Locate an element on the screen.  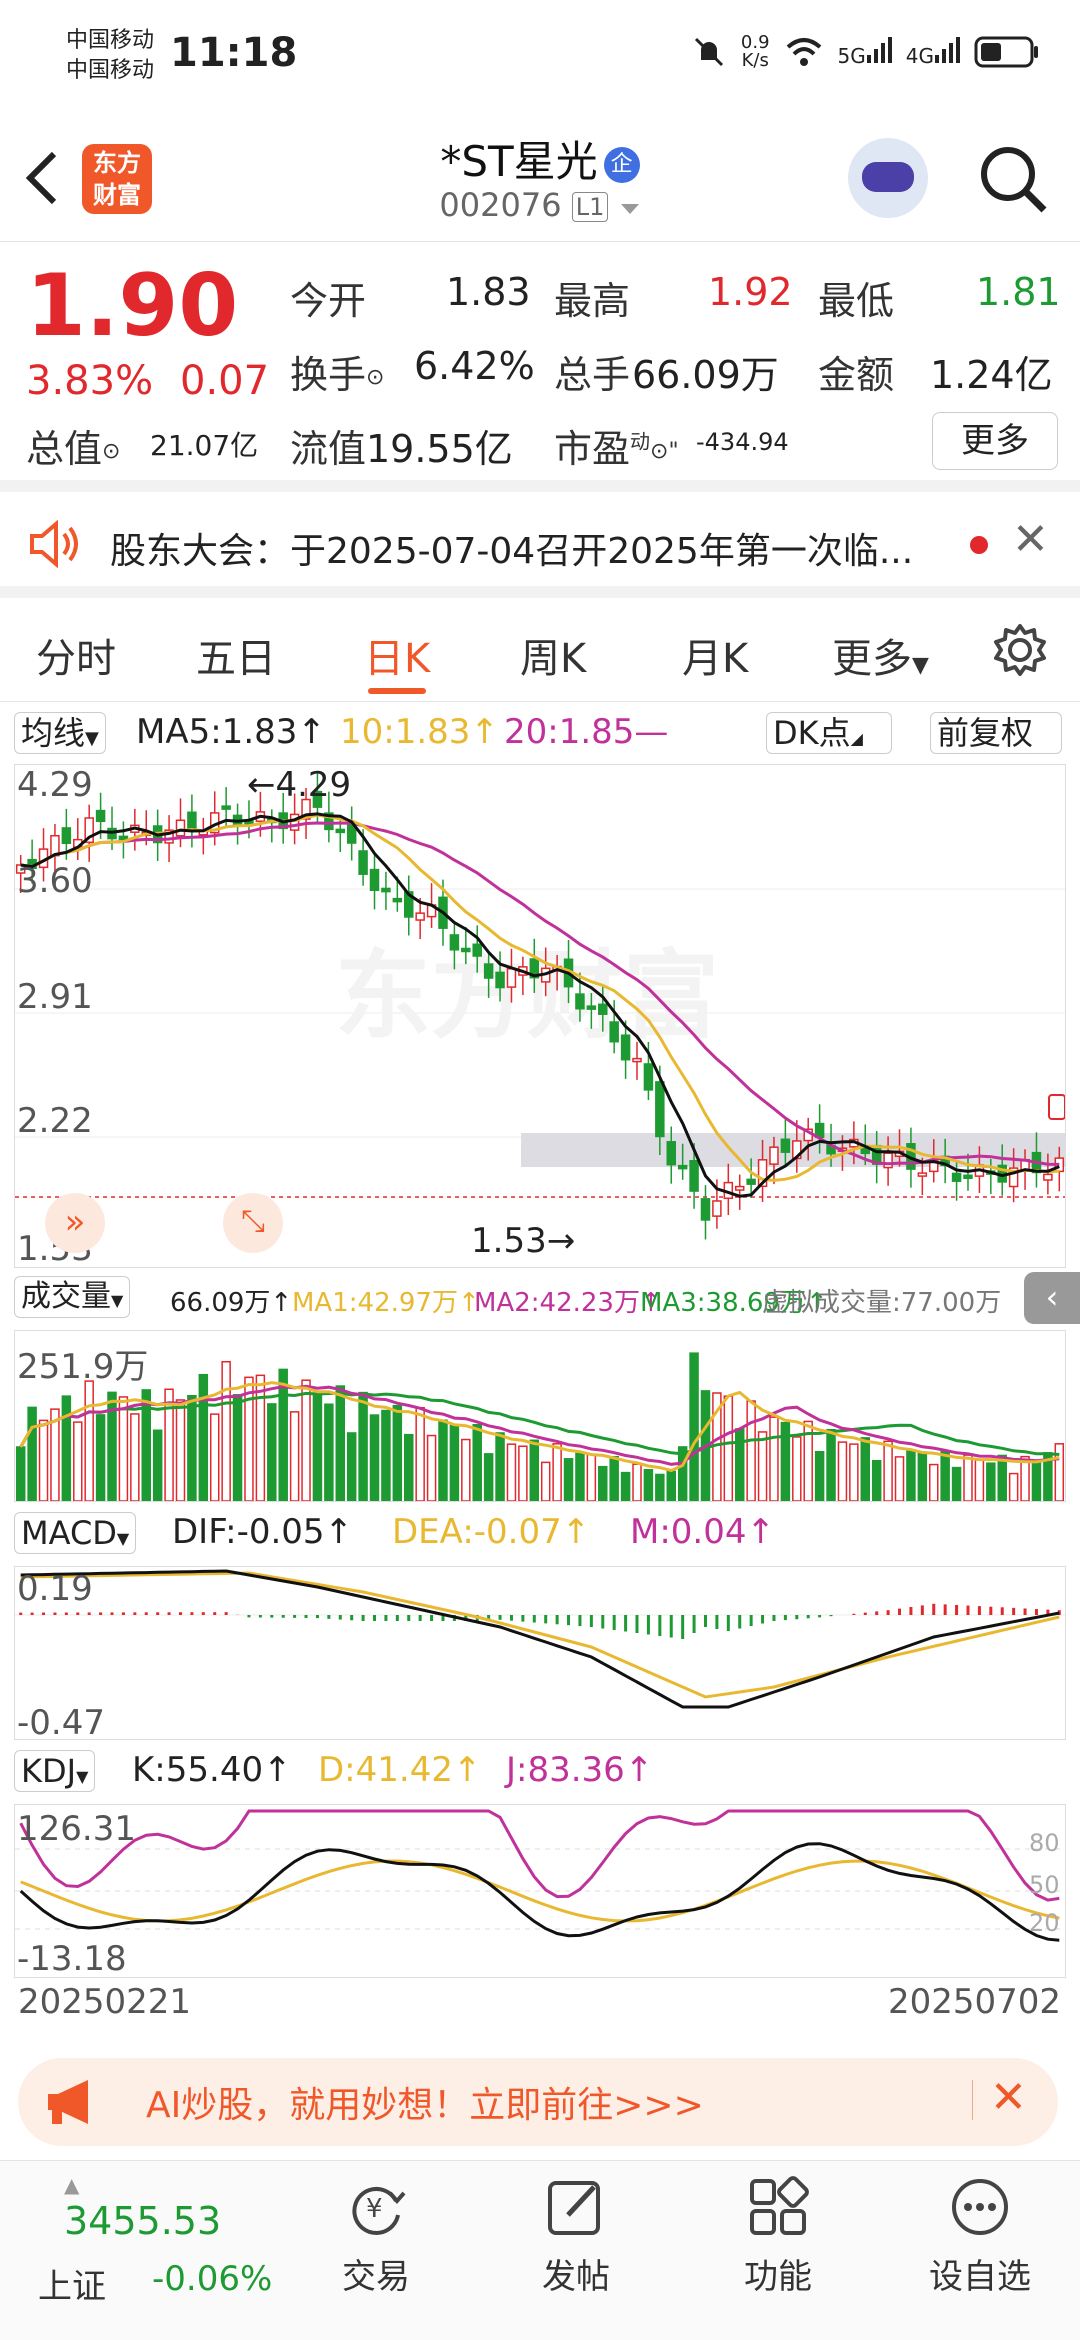
tab-more: 更多▼ is located at coordinates (880, 655).